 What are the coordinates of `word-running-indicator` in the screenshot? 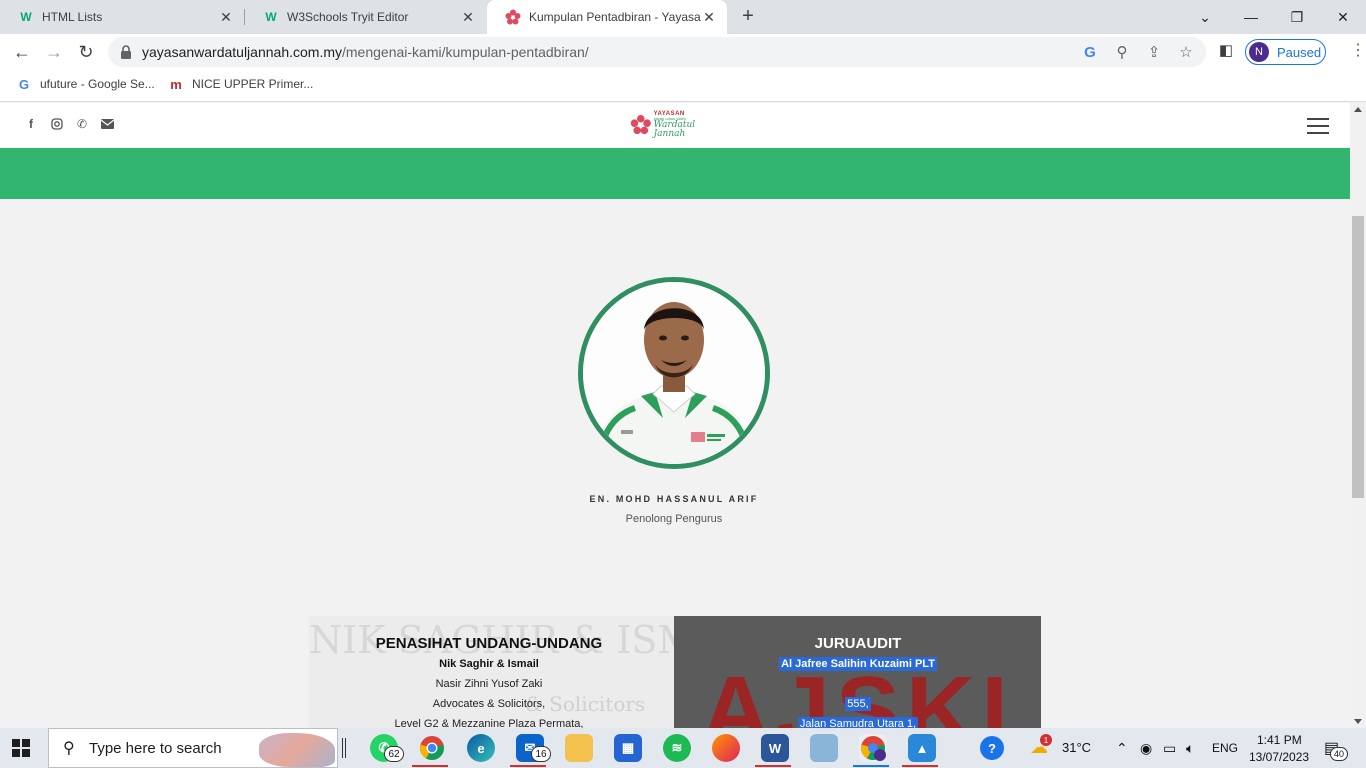 It's located at (773, 766).